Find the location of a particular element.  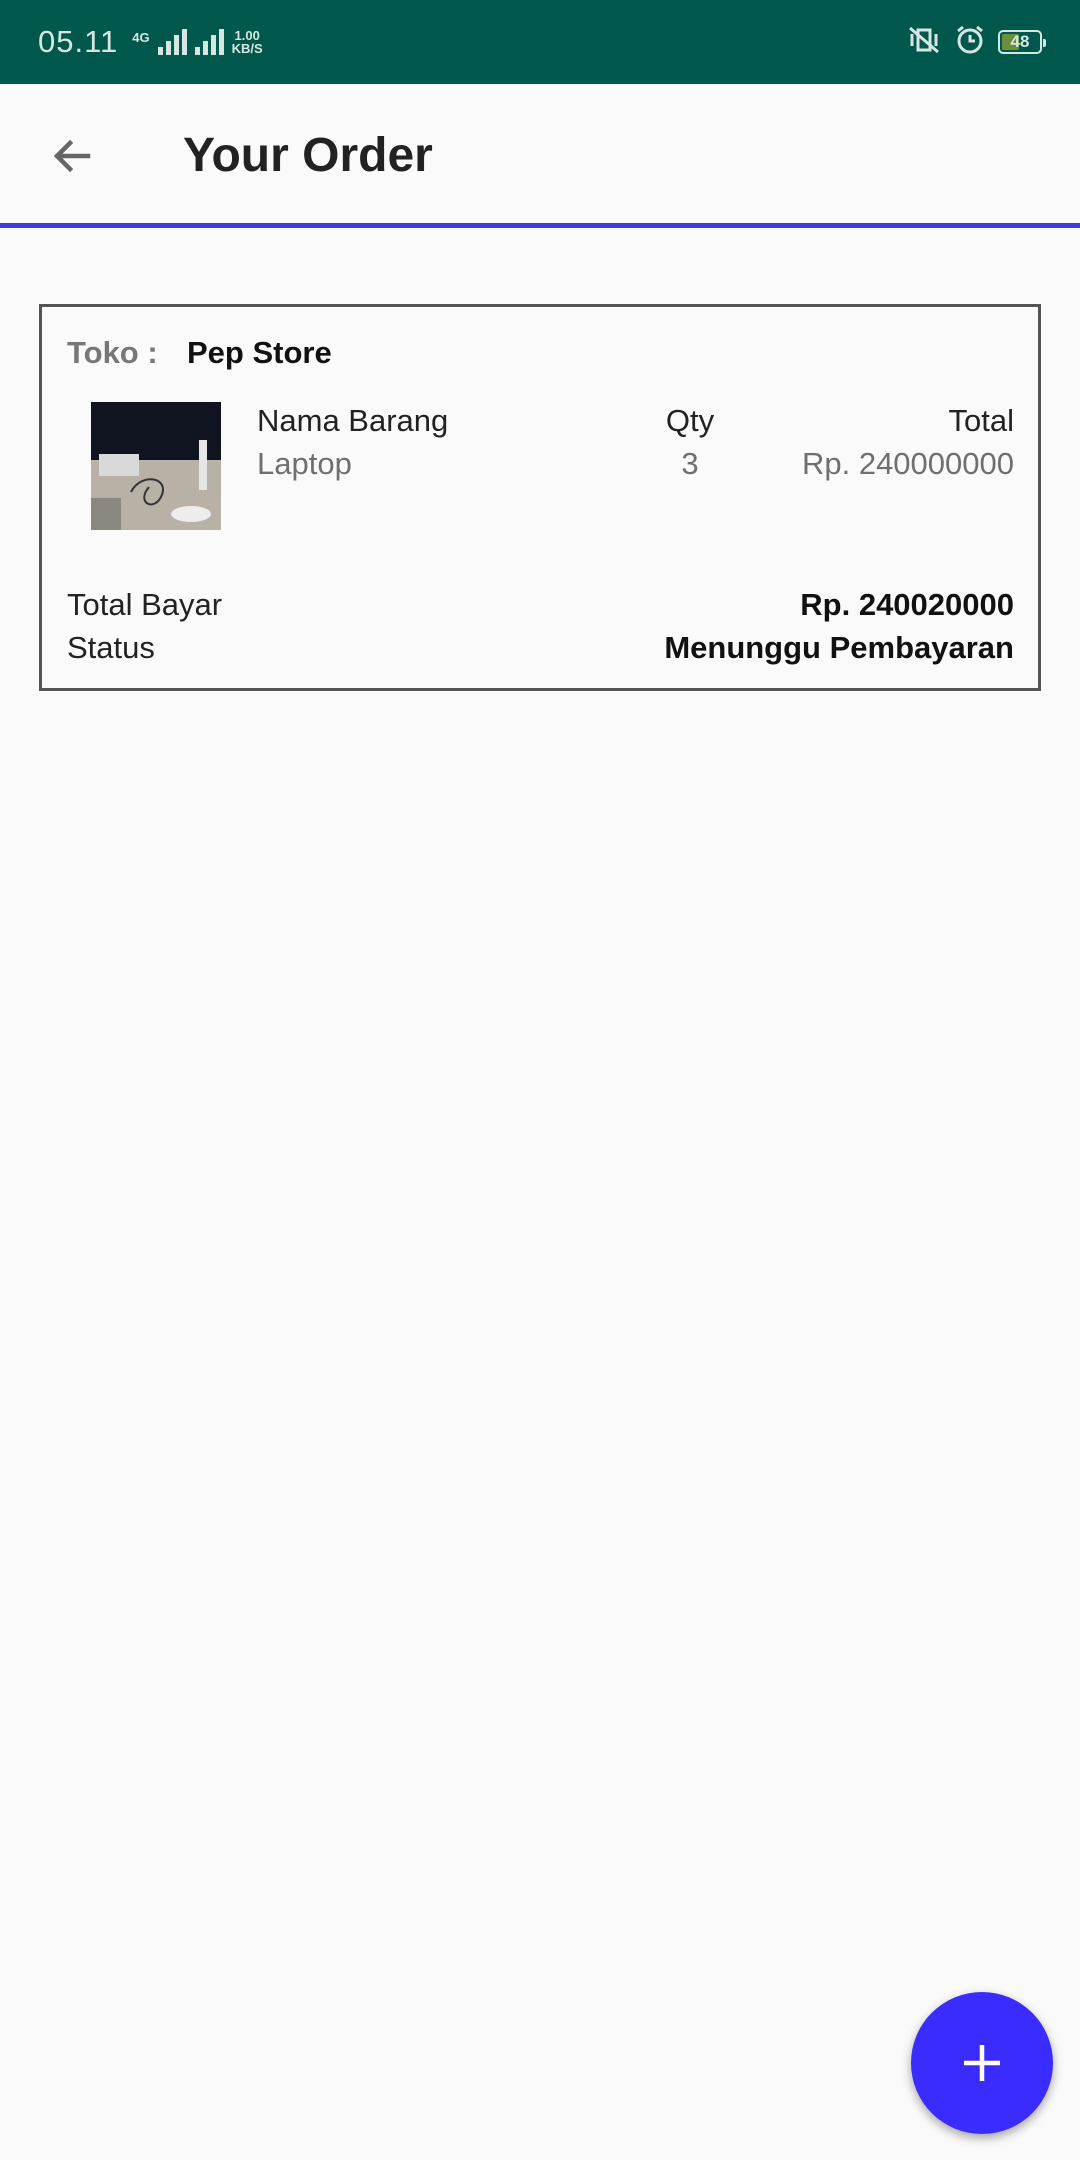

network-speed: 1.00 KB/S is located at coordinates (247, 42).